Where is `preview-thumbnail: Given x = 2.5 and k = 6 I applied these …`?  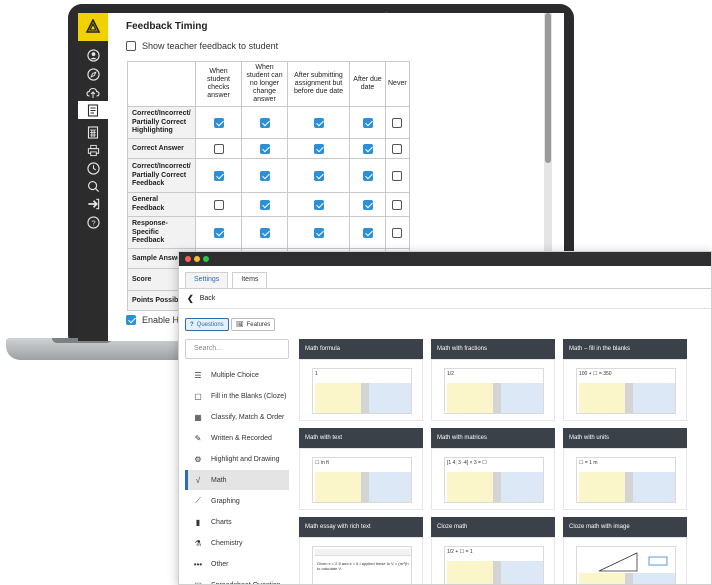
preview-thumbnail: Given x = 2.5 and k = 6 I applied these … is located at coordinates (362, 565).